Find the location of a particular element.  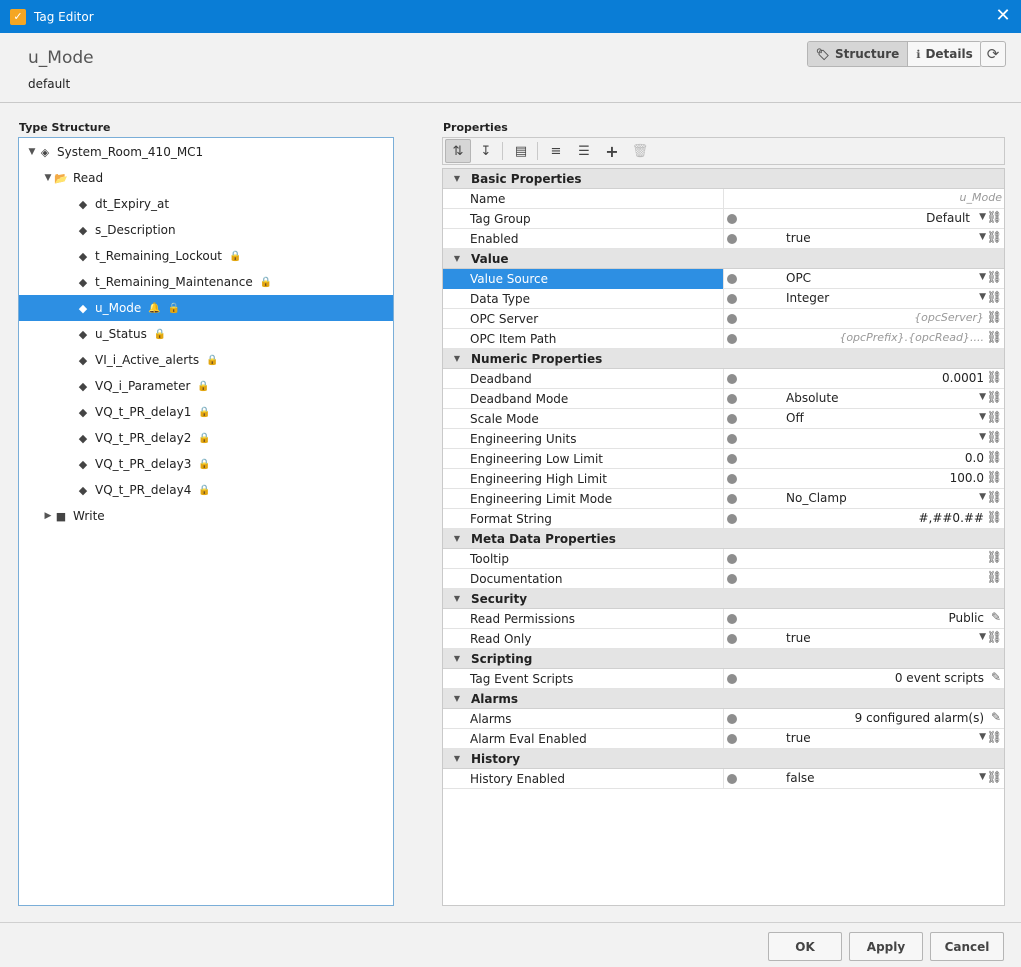

tree-root-row: ▼ ◈ System_Room_410_MC1 is located at coordinates (206, 152).